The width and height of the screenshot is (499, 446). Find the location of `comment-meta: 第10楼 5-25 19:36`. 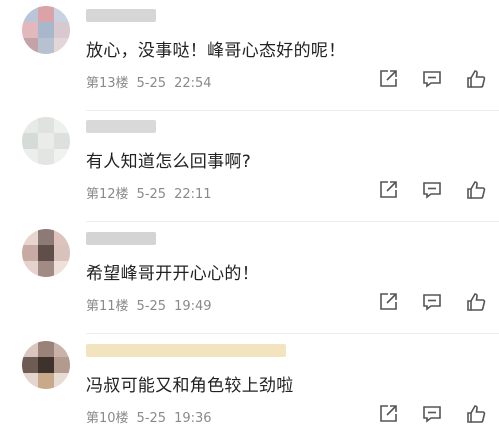

comment-meta: 第10楼 5-25 19:36 is located at coordinates (153, 416).